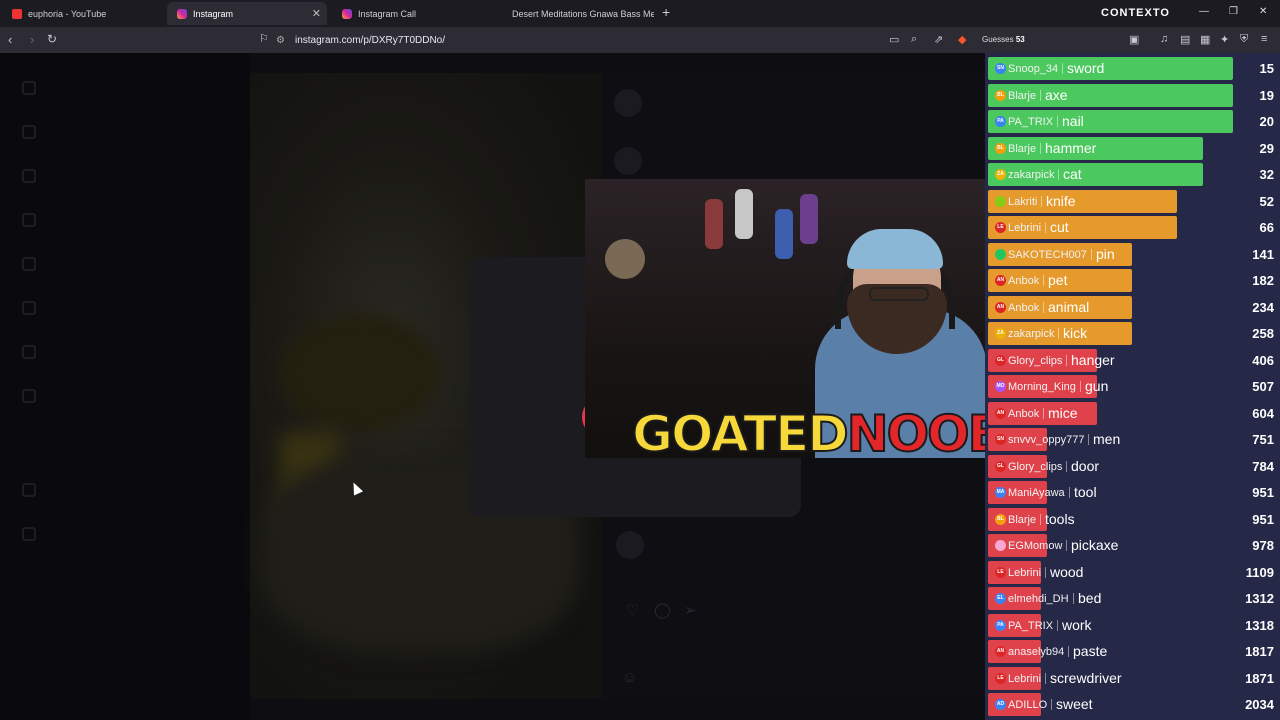  What do you see at coordinates (280, 40) in the screenshot?
I see `site-info-icon: ⚙` at bounding box center [280, 40].